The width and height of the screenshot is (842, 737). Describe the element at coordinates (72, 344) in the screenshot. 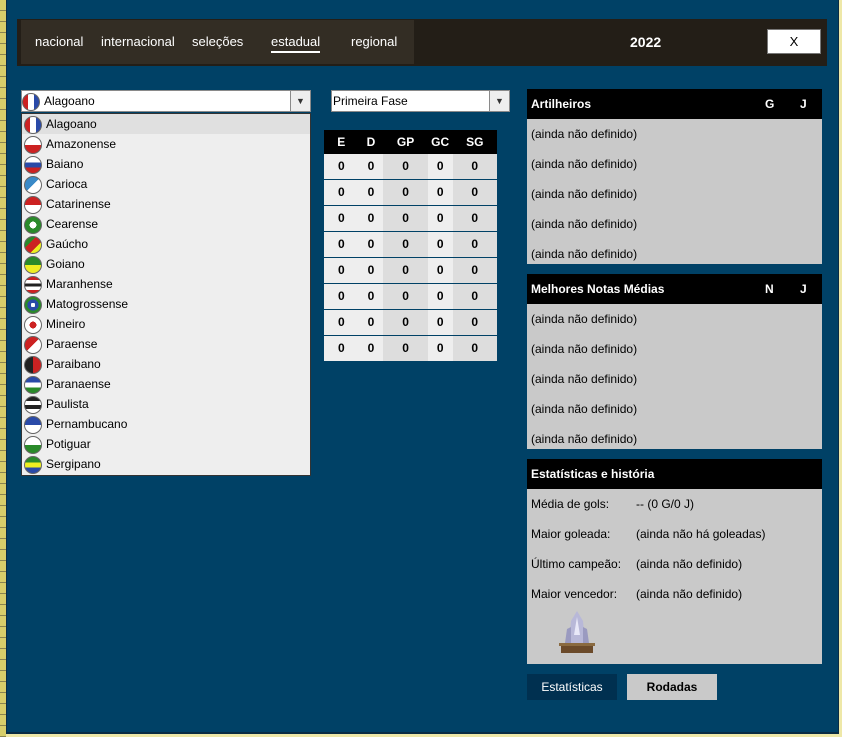

I see `dropdown-item-label: Paraense` at that location.